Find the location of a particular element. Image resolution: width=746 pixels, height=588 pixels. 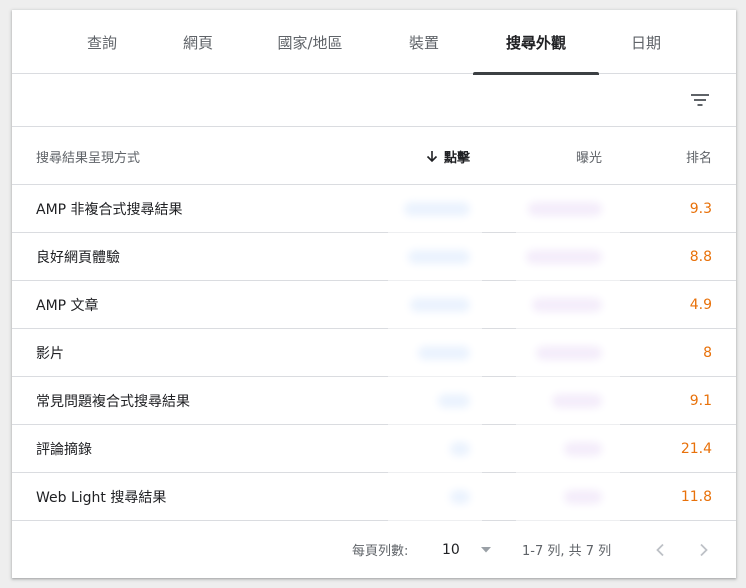

rows-per-page-select: 10 is located at coordinates (467, 549).